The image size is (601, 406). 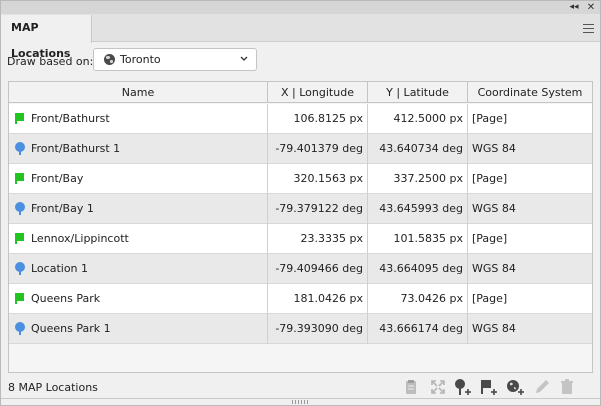 What do you see at coordinates (138, 269) in the screenshot?
I see `cell-name: Location 1` at bounding box center [138, 269].